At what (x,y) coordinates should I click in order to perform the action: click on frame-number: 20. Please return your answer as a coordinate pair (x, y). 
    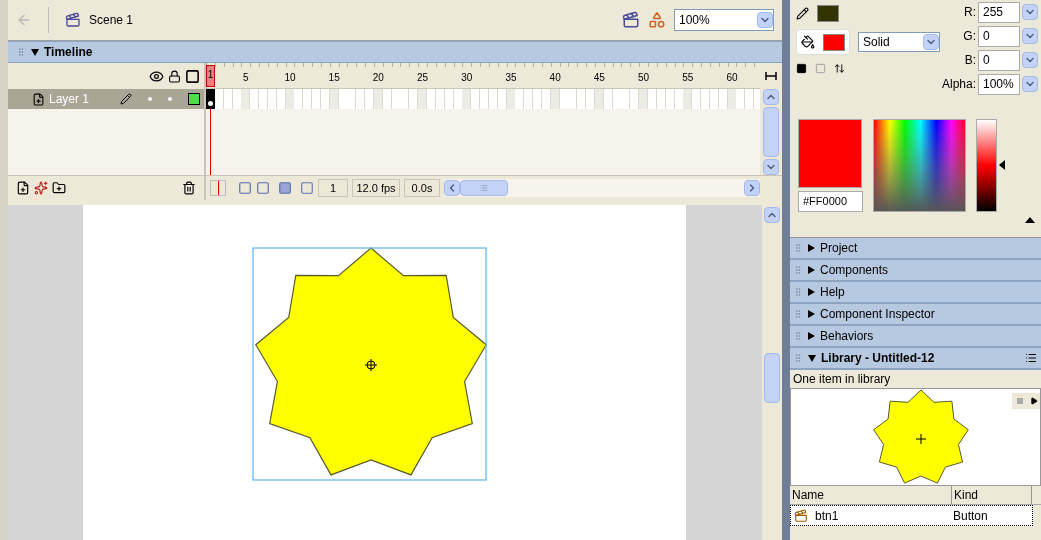
    Looking at the image, I should click on (378, 78).